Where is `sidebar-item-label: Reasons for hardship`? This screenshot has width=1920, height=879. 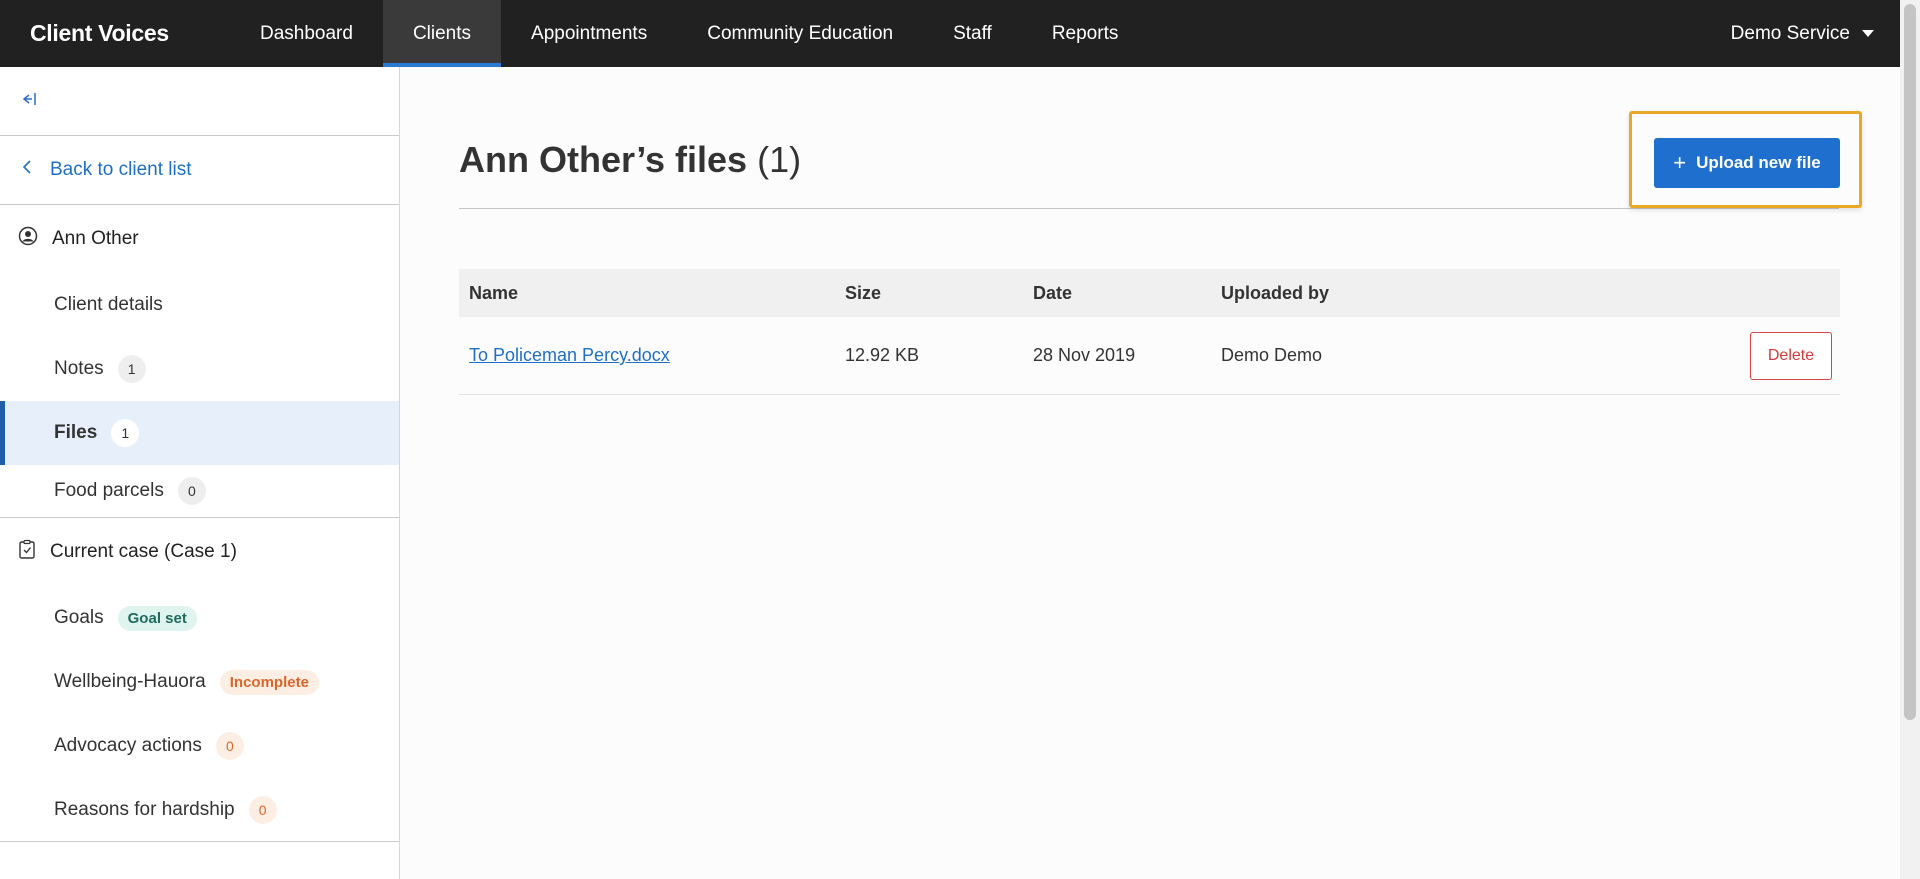 sidebar-item-label: Reasons for hardship is located at coordinates (144, 809).